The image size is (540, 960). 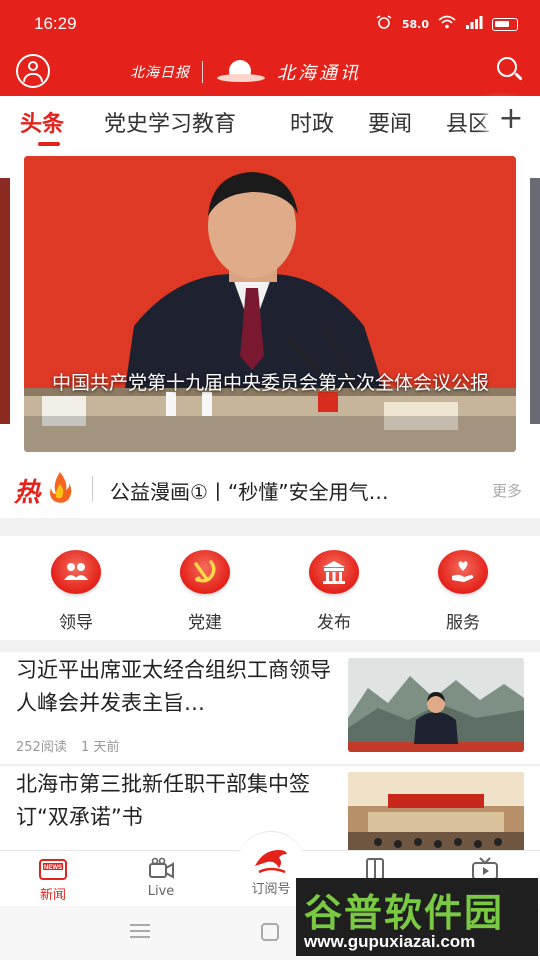 I want to click on news-meta: 252阅读 1 天前, so click(x=67, y=745).